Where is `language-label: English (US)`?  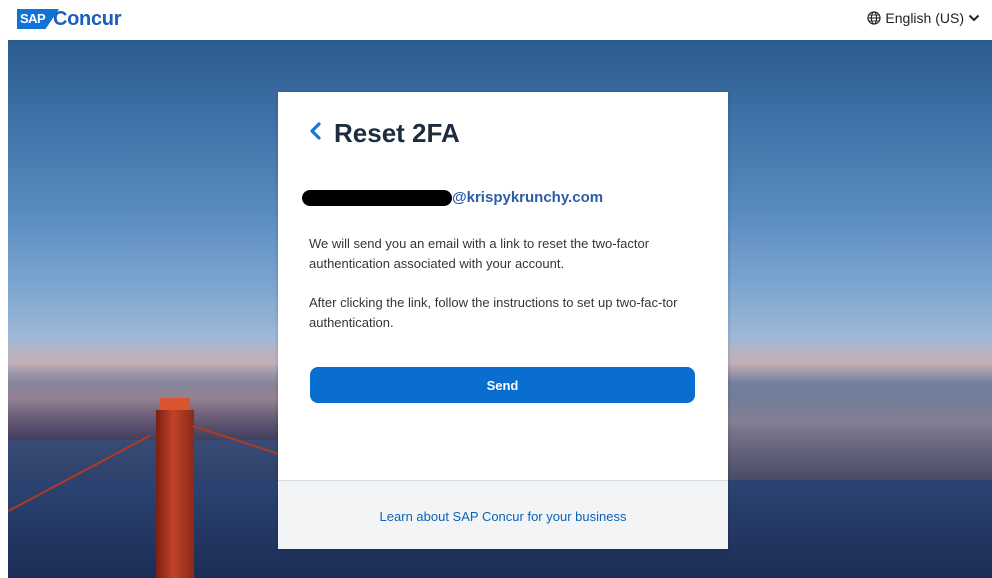 language-label: English (US) is located at coordinates (924, 18).